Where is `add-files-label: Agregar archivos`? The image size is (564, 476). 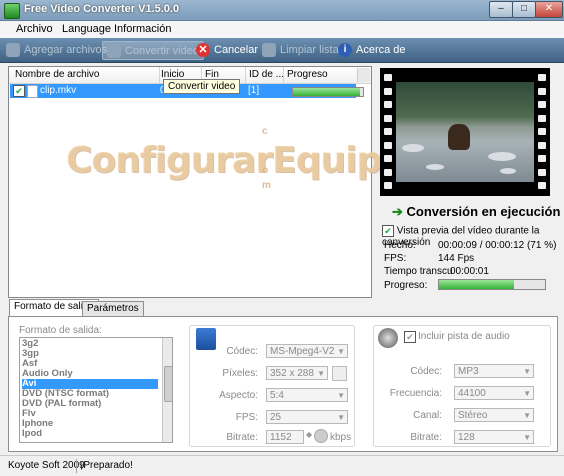
add-files-label: Agregar archivos is located at coordinates (66, 49).